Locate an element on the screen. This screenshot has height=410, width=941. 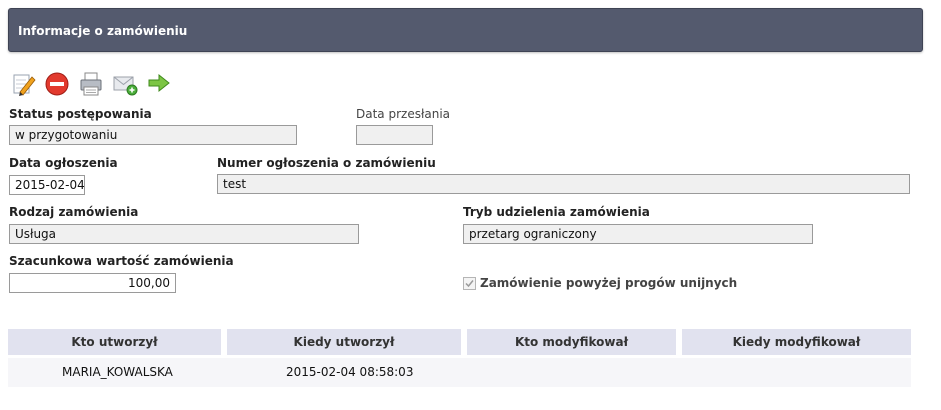
col-header-kiedy-modyfikowal: Kiedy modyfikował is located at coordinates (796, 342).